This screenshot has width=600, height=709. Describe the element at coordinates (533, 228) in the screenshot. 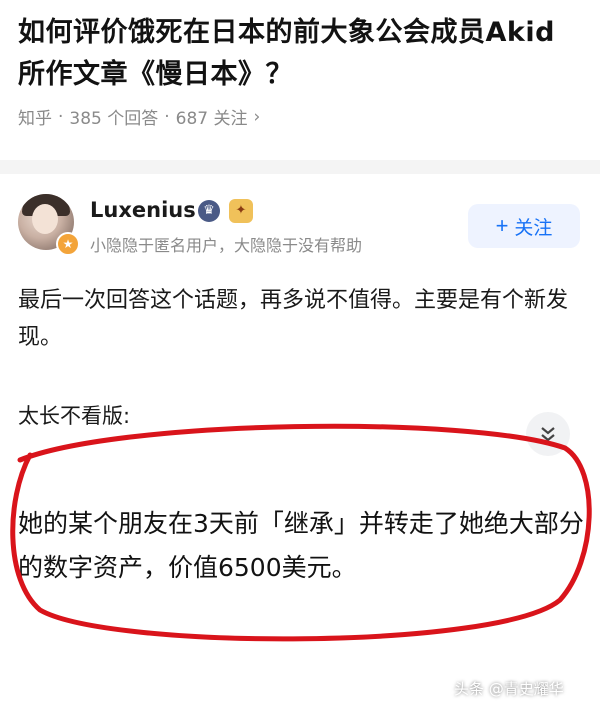

I see `follow-label: 关注` at that location.